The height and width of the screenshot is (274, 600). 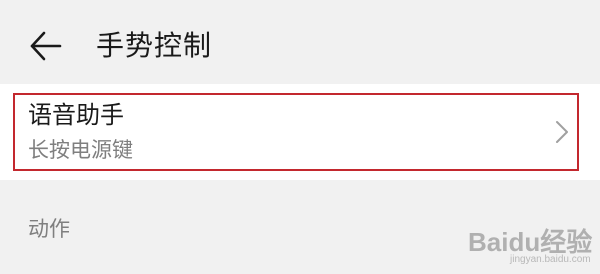 I want to click on page-title: 手势控制, so click(x=154, y=45).